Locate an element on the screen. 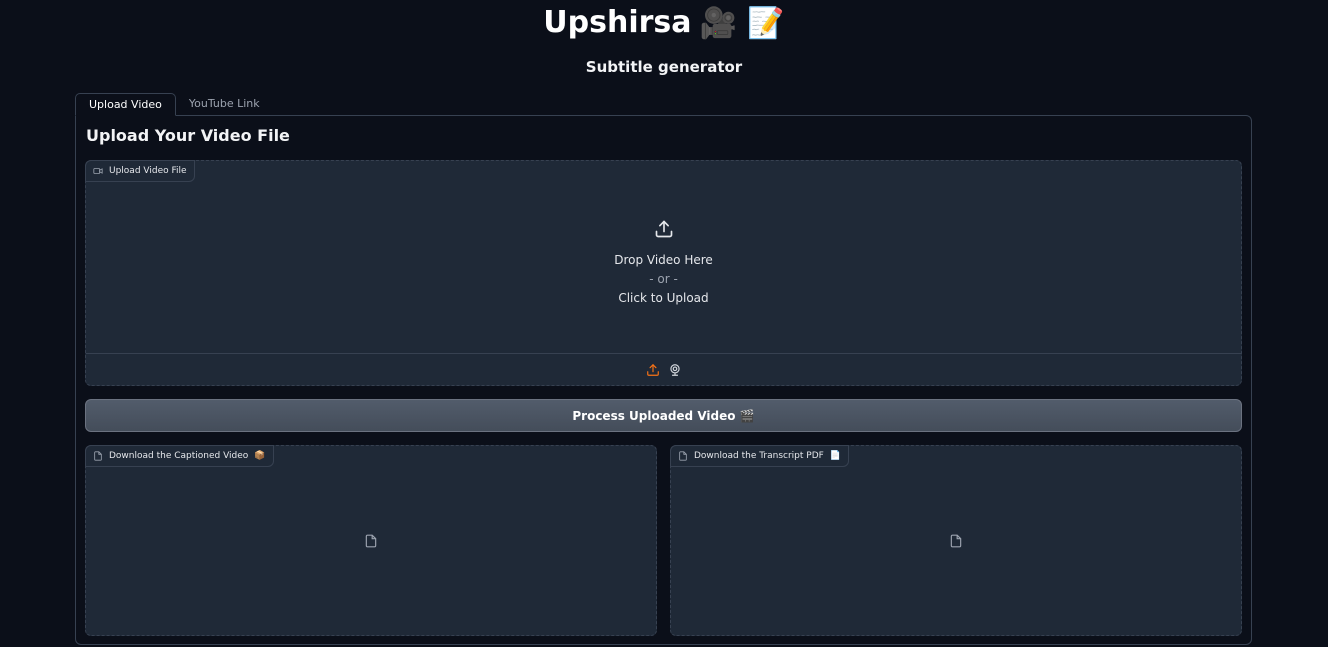 Image resolution: width=1328 pixels, height=647 pixels. upload-arrow-icon is located at coordinates (663, 229).